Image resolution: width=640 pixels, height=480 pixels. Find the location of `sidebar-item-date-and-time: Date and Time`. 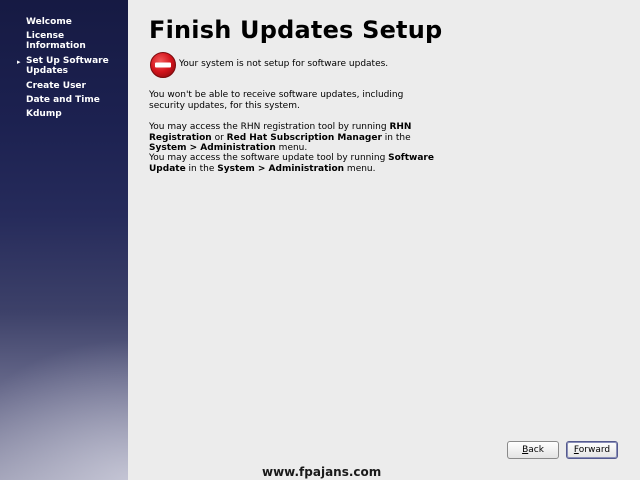

sidebar-item-date-and-time: Date and Time is located at coordinates (63, 100).